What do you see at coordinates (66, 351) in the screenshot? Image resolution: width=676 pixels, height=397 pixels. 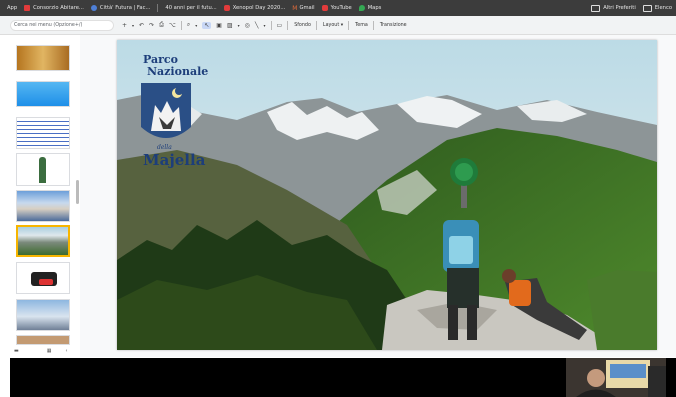 I see `collapse-panel-icon: ‹` at bounding box center [66, 351].